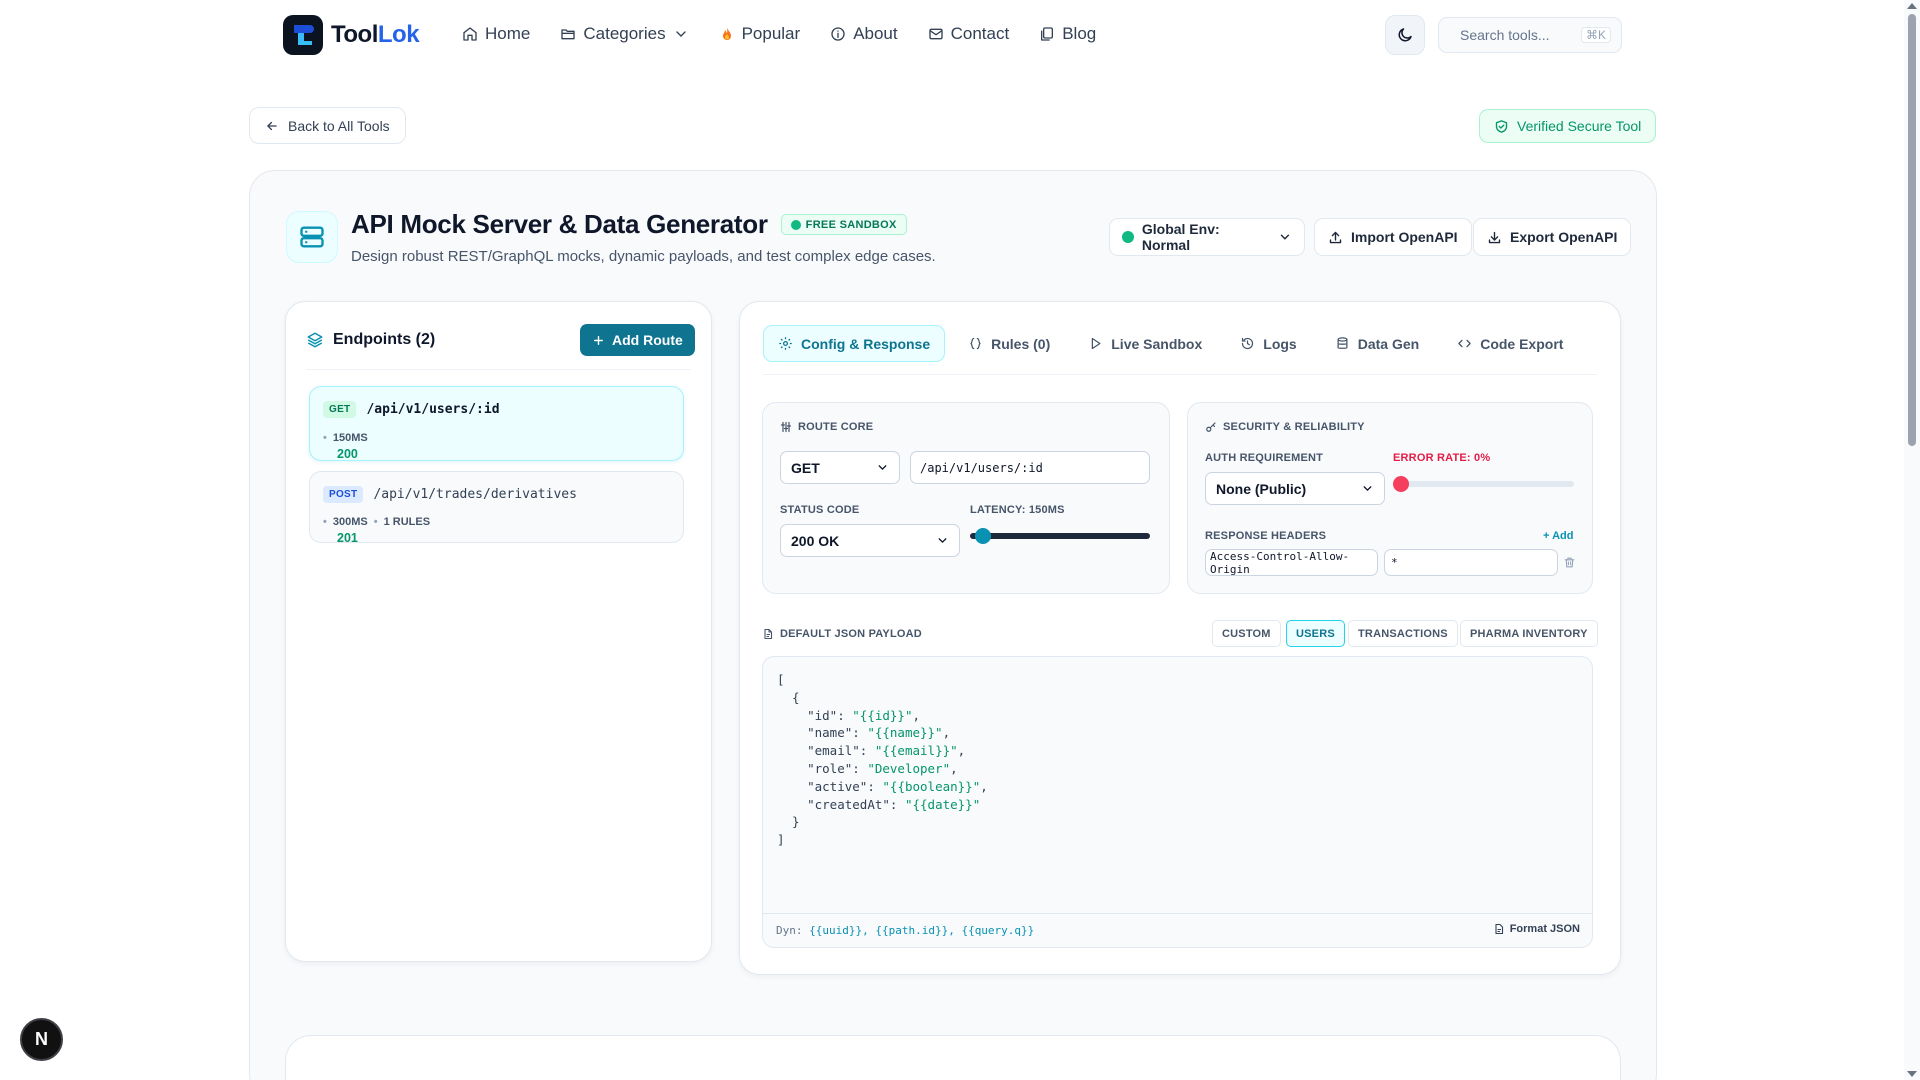 The width and height of the screenshot is (1920, 1080). Describe the element at coordinates (870, 540) in the screenshot. I see `status-code-select: 200 OK` at that location.